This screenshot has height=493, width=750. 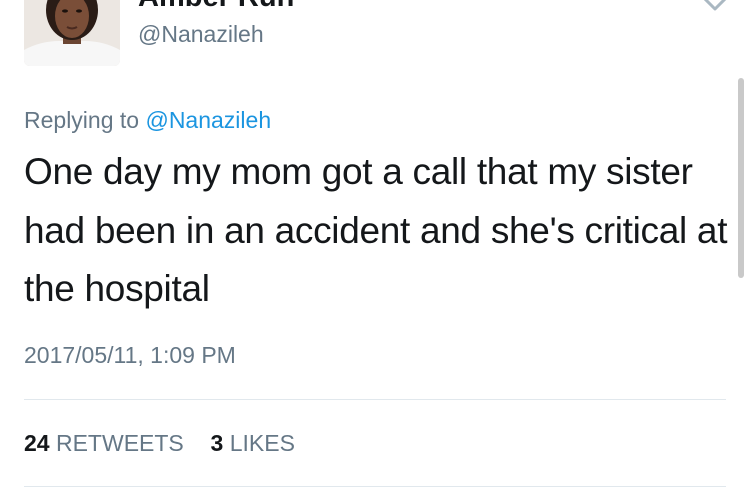 What do you see at coordinates (130, 355) in the screenshot?
I see `tweet-timestamp: 2017/05/11, 1:09 PM` at bounding box center [130, 355].